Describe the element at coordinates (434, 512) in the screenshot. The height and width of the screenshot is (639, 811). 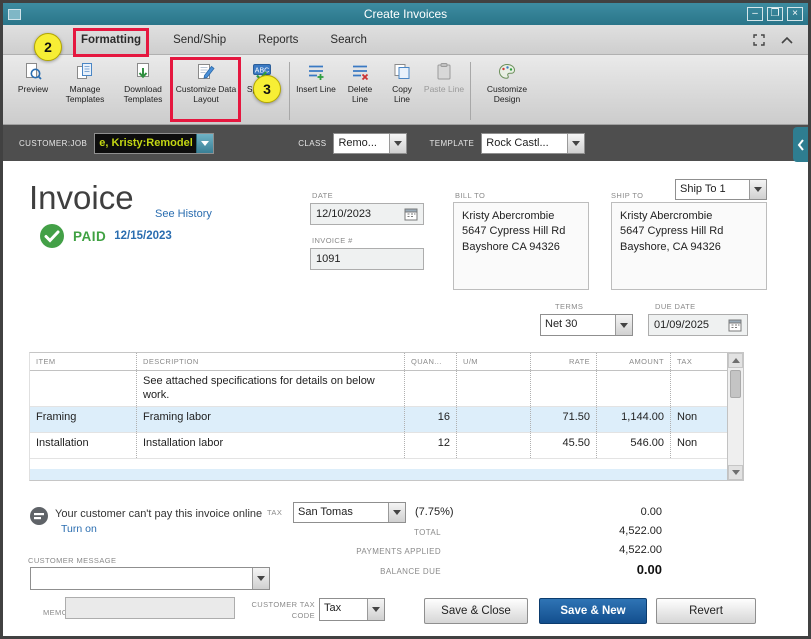
I see `tax-rate: (7.75%)` at that location.